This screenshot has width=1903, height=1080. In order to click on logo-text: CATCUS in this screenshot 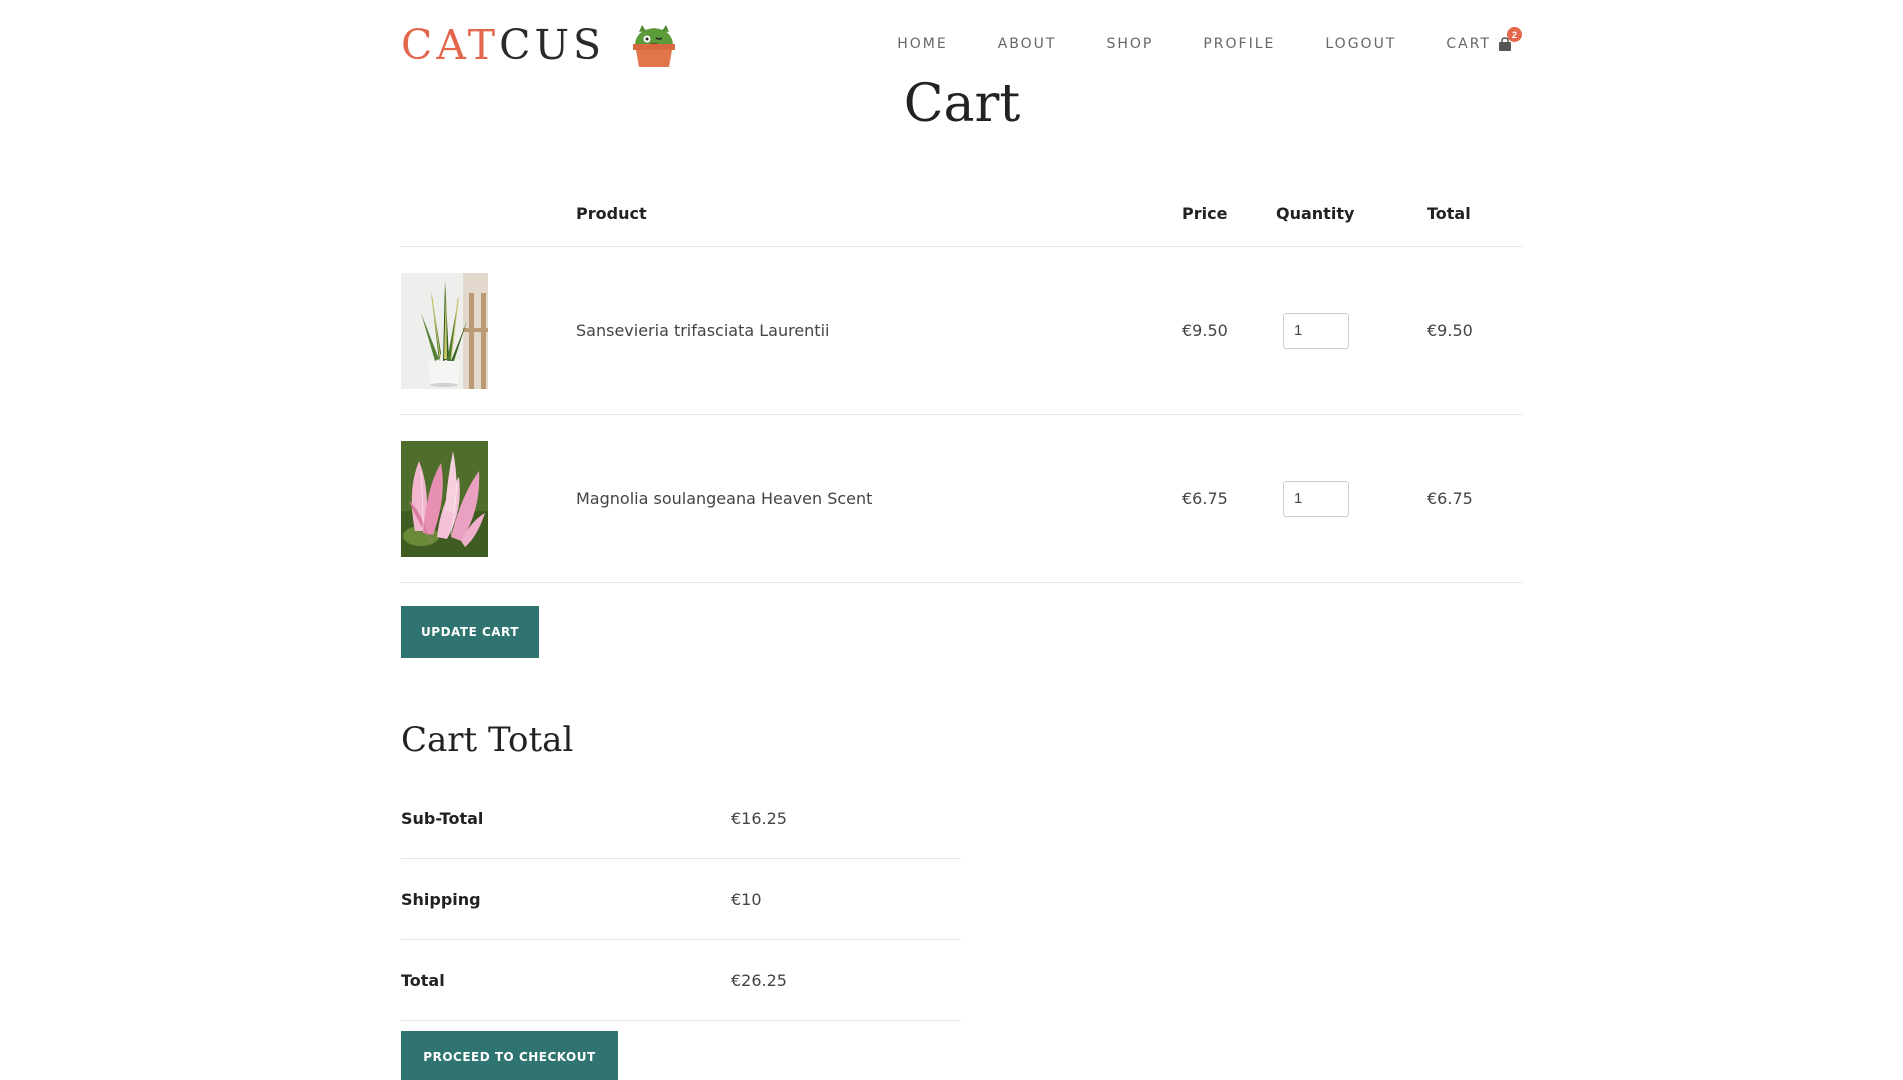, I will do `click(503, 45)`.